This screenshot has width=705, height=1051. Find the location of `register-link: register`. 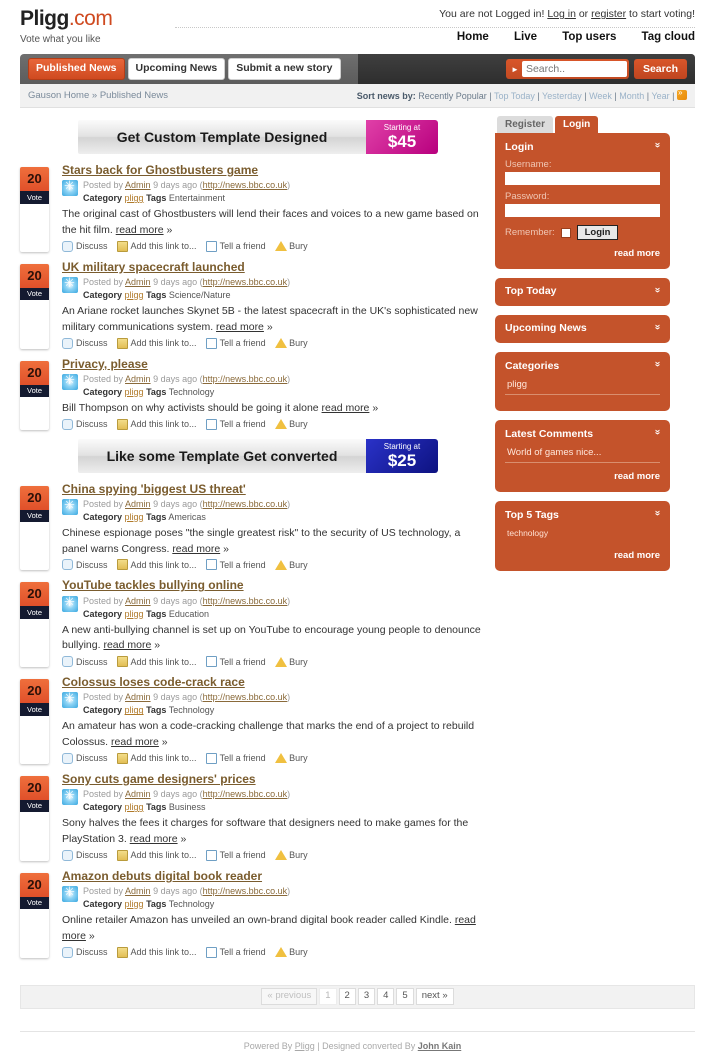

register-link: register is located at coordinates (608, 14).